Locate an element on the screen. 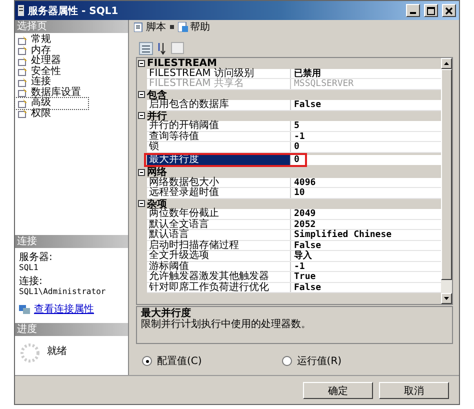  property-name: 两位数年份截止 is located at coordinates (219, 213).